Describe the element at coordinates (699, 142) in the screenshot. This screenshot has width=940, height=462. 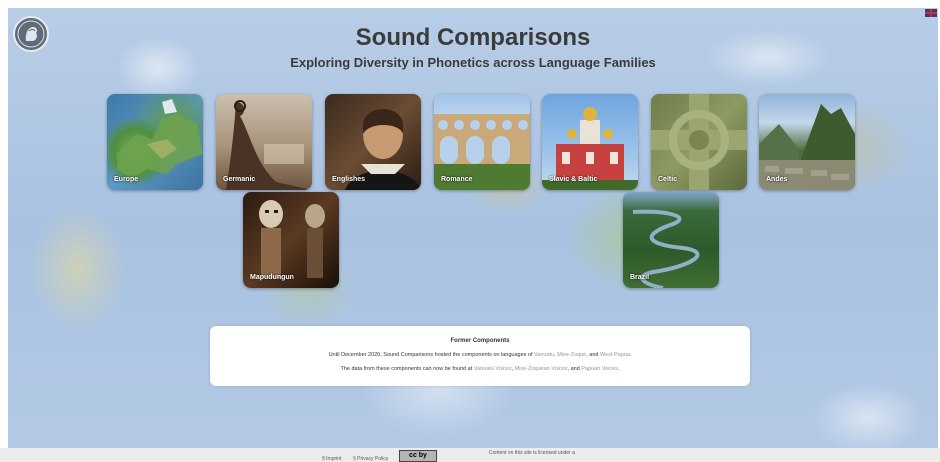
I see `family-tile-celtic: Celtic` at that location.